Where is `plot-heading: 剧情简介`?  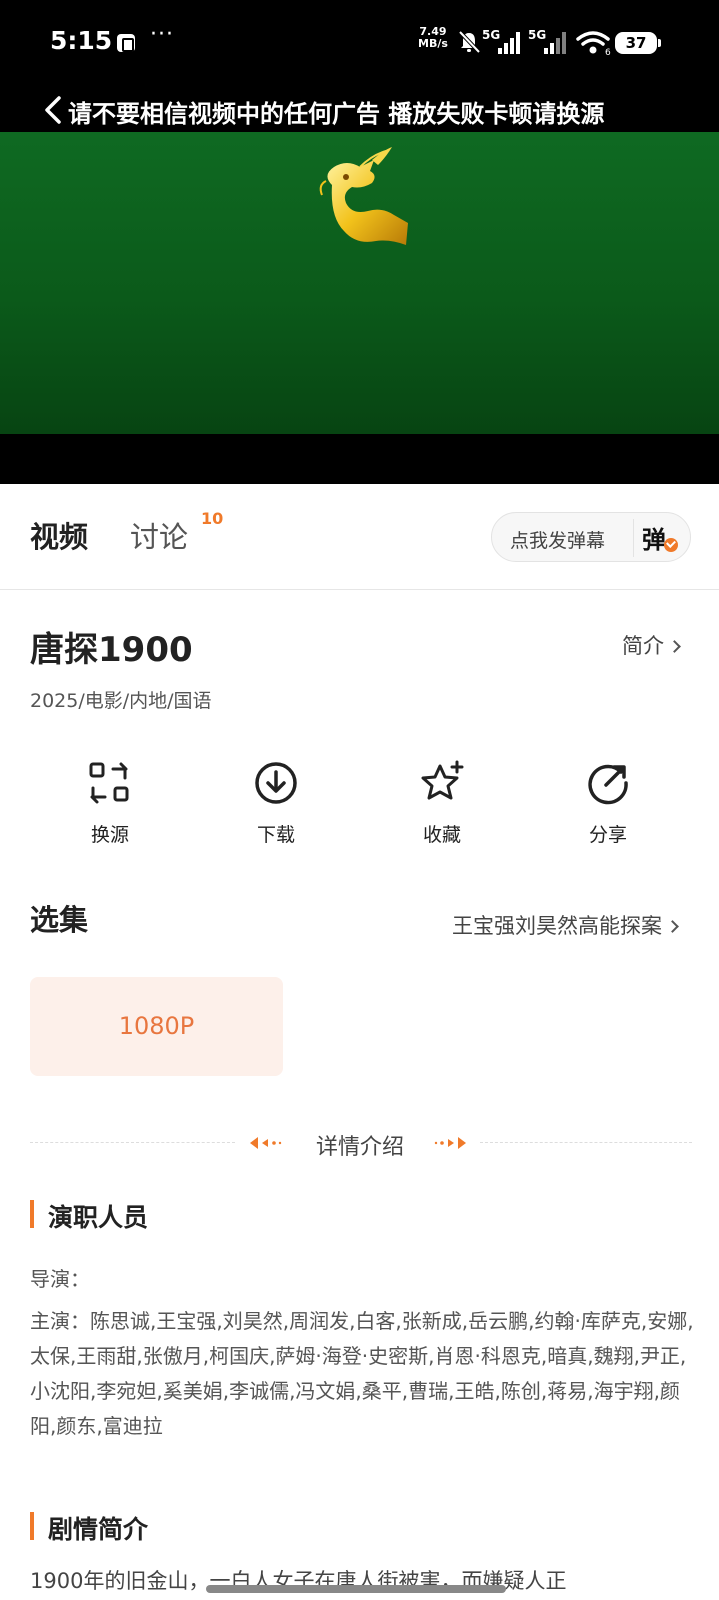 plot-heading: 剧情简介 is located at coordinates (89, 1528).